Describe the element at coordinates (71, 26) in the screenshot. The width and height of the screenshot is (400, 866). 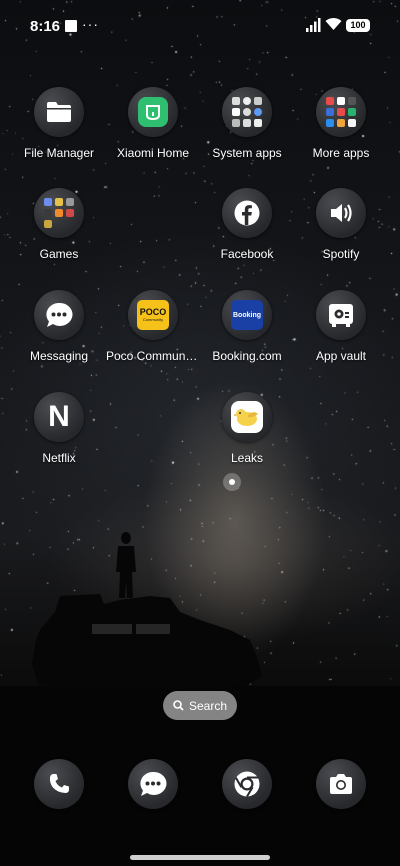
I see `notification-square-icon` at that location.